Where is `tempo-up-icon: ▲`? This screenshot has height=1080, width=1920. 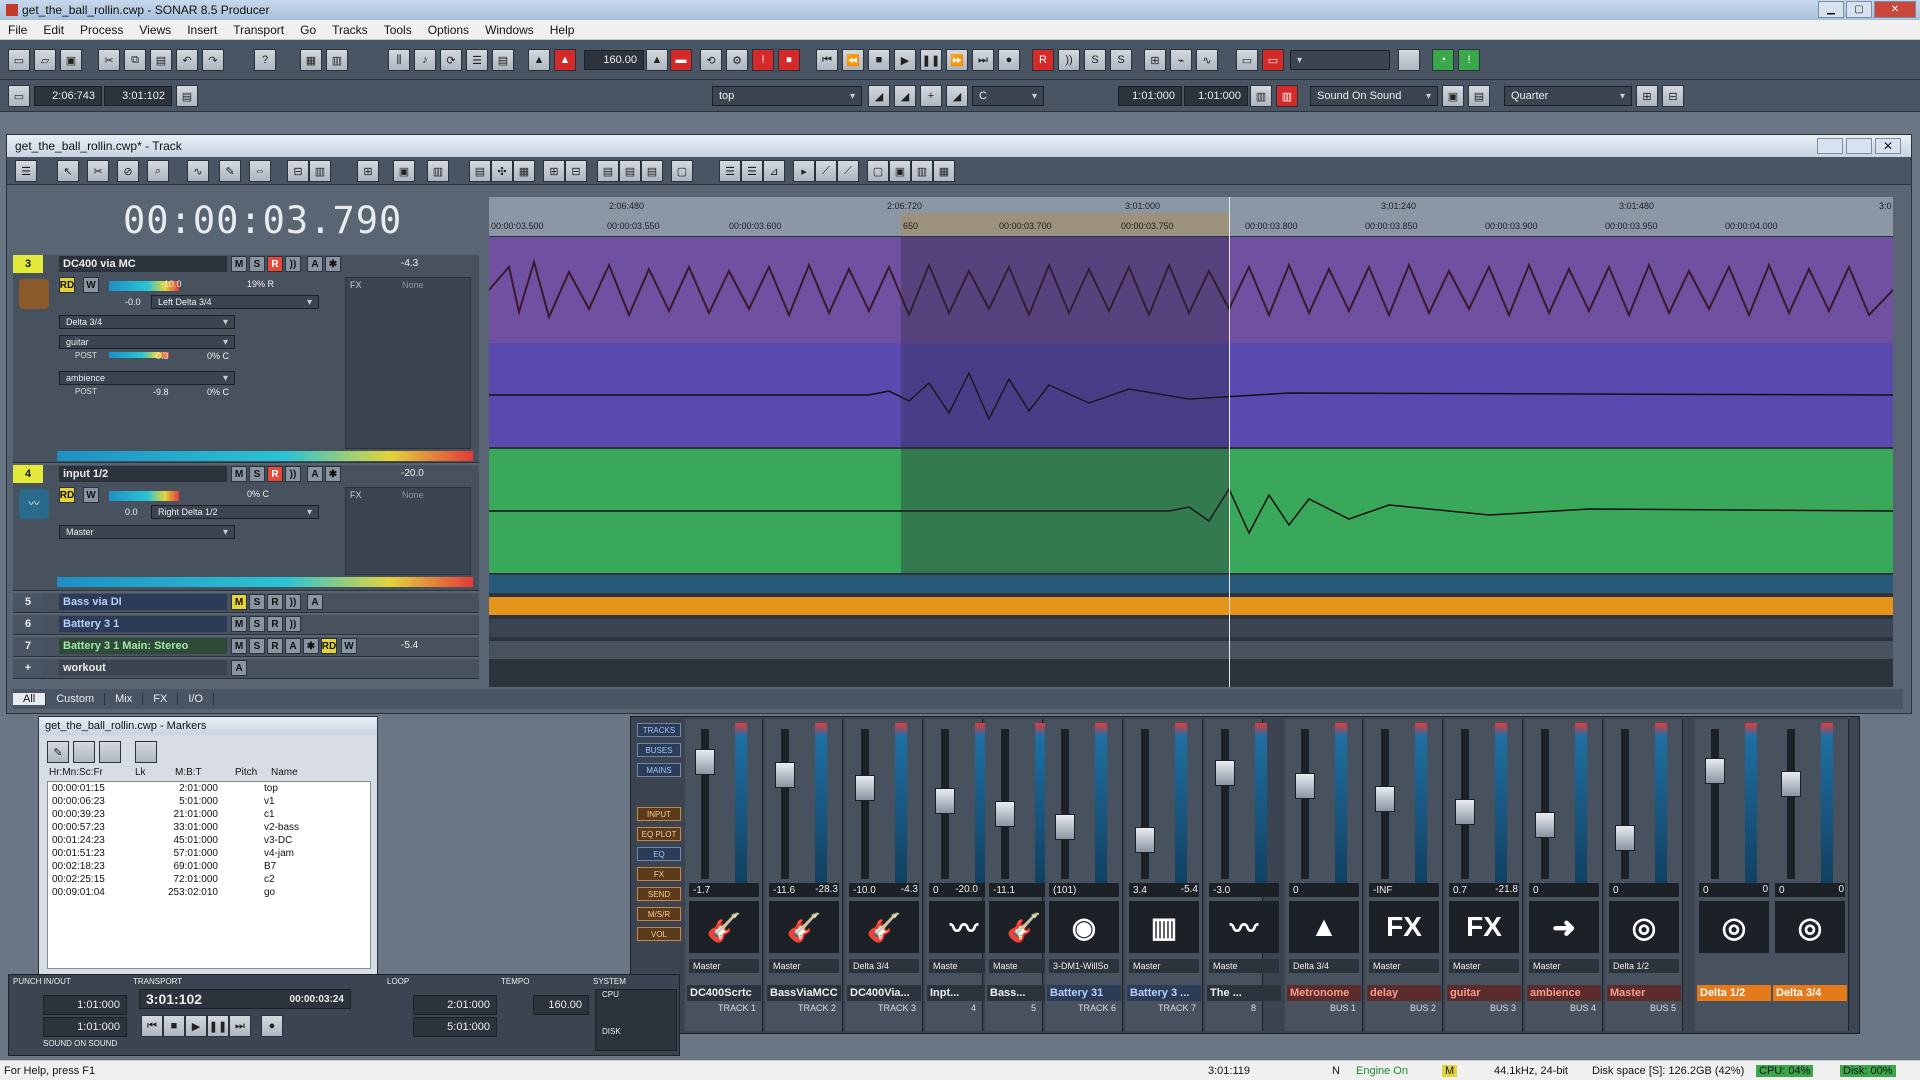
tempo-up-icon: ▲ is located at coordinates (657, 60).